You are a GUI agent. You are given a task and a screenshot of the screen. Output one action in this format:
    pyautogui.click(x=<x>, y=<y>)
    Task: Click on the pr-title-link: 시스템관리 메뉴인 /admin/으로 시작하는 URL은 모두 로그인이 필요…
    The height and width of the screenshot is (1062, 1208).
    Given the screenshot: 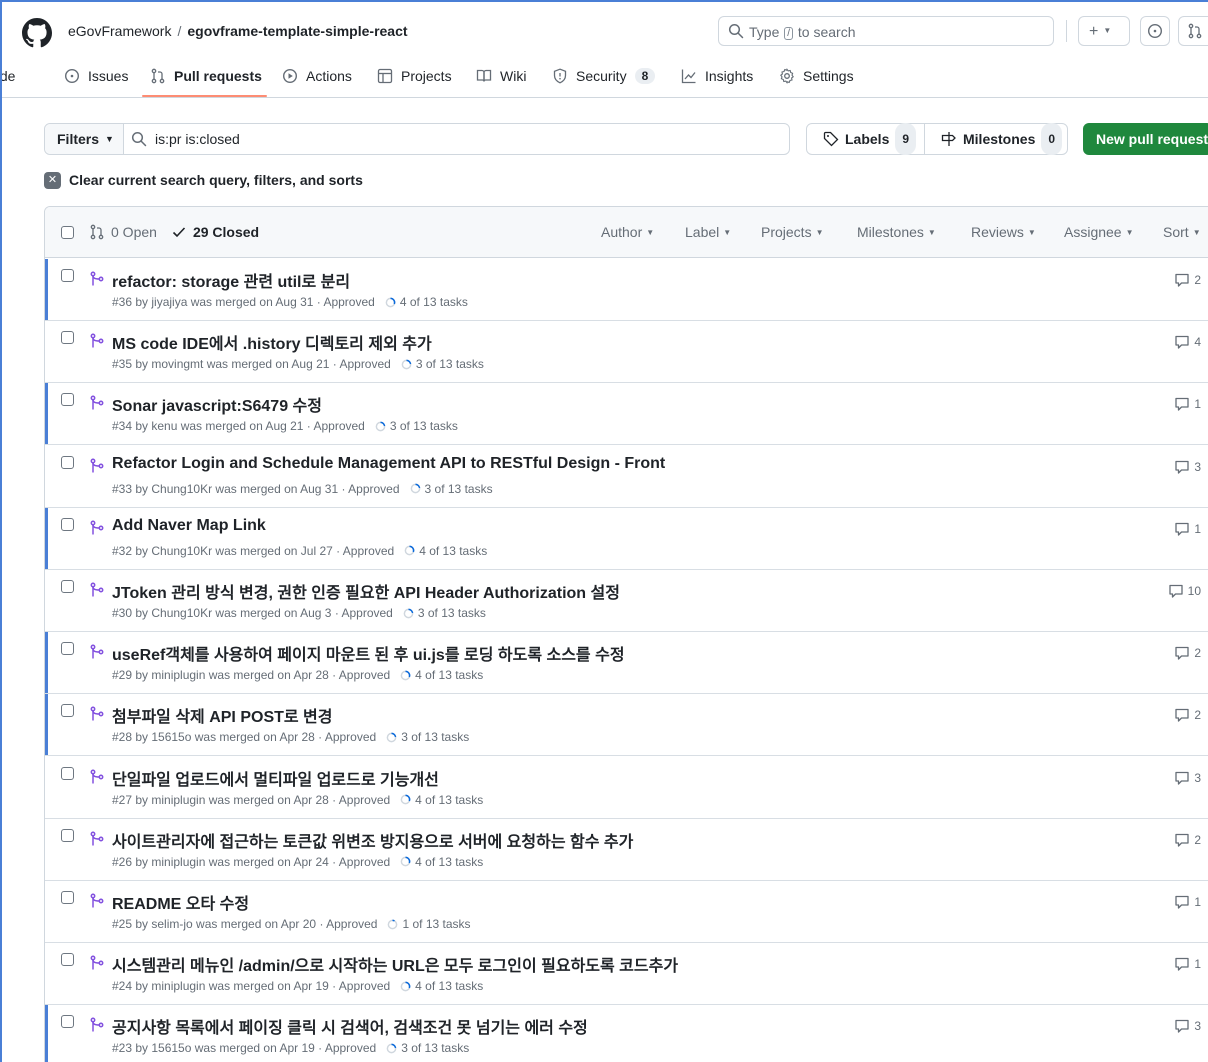 What is the action you would take?
    pyautogui.click(x=395, y=964)
    